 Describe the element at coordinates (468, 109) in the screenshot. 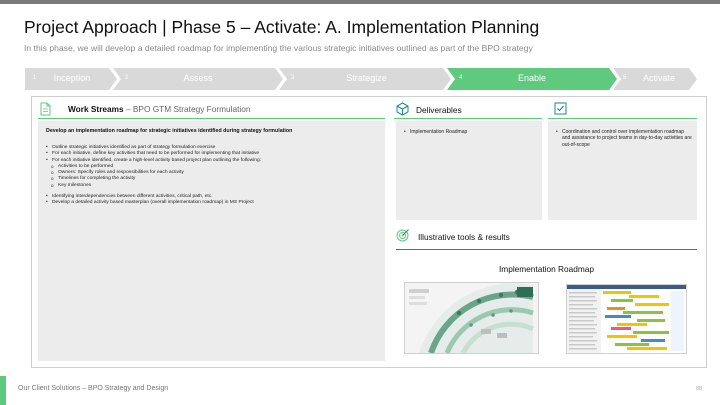

I see `deliverables-header: Deliverables` at that location.